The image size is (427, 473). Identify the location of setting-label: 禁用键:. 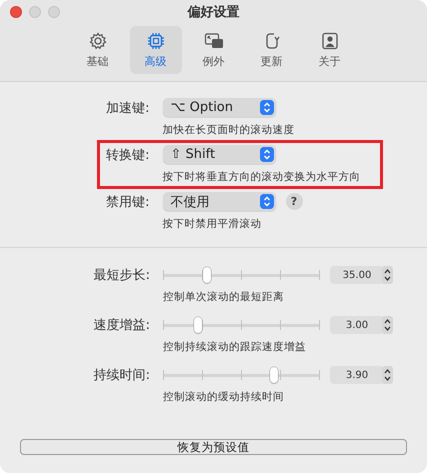
(128, 202).